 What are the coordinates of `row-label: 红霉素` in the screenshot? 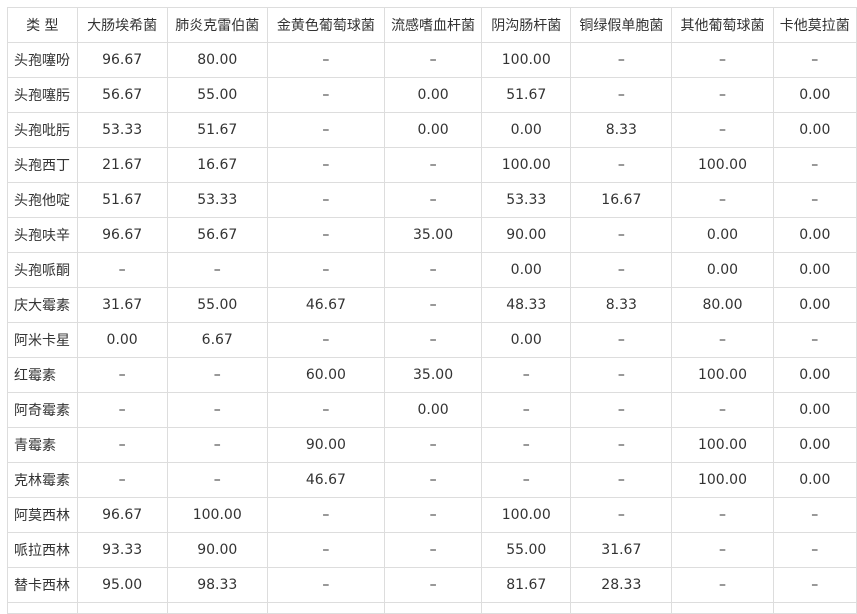 It's located at (42, 375).